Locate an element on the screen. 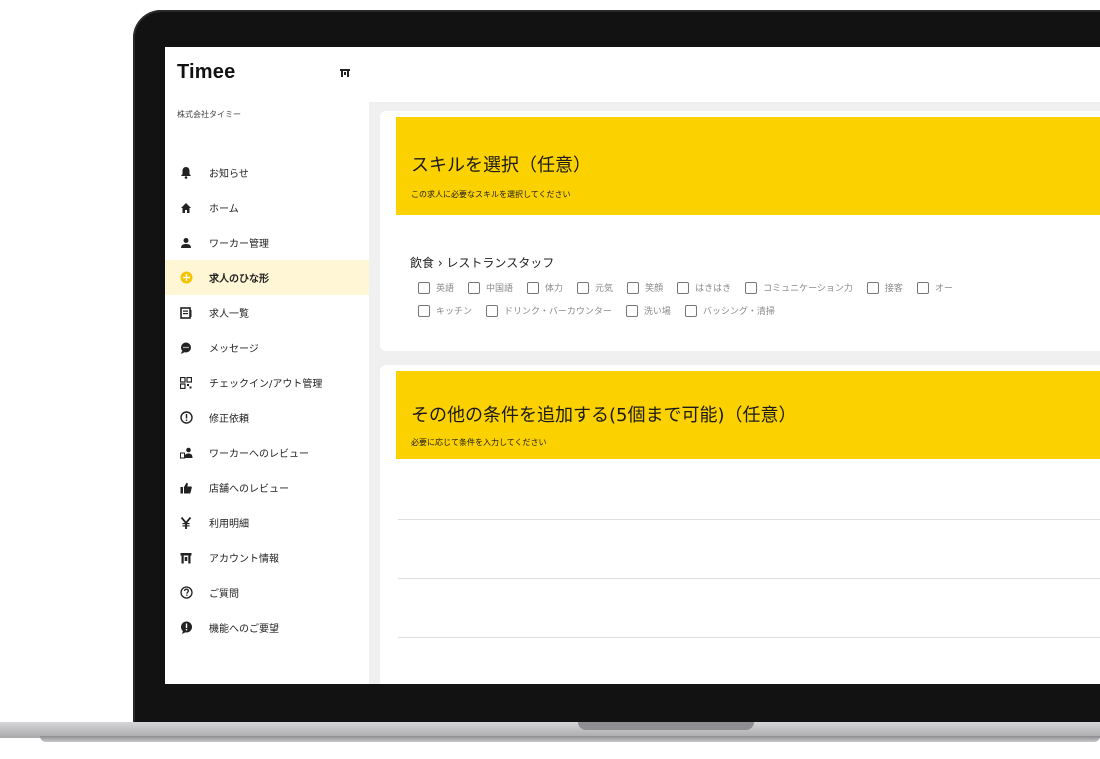 This screenshot has height=759, width=1100. help-icon is located at coordinates (186, 593).